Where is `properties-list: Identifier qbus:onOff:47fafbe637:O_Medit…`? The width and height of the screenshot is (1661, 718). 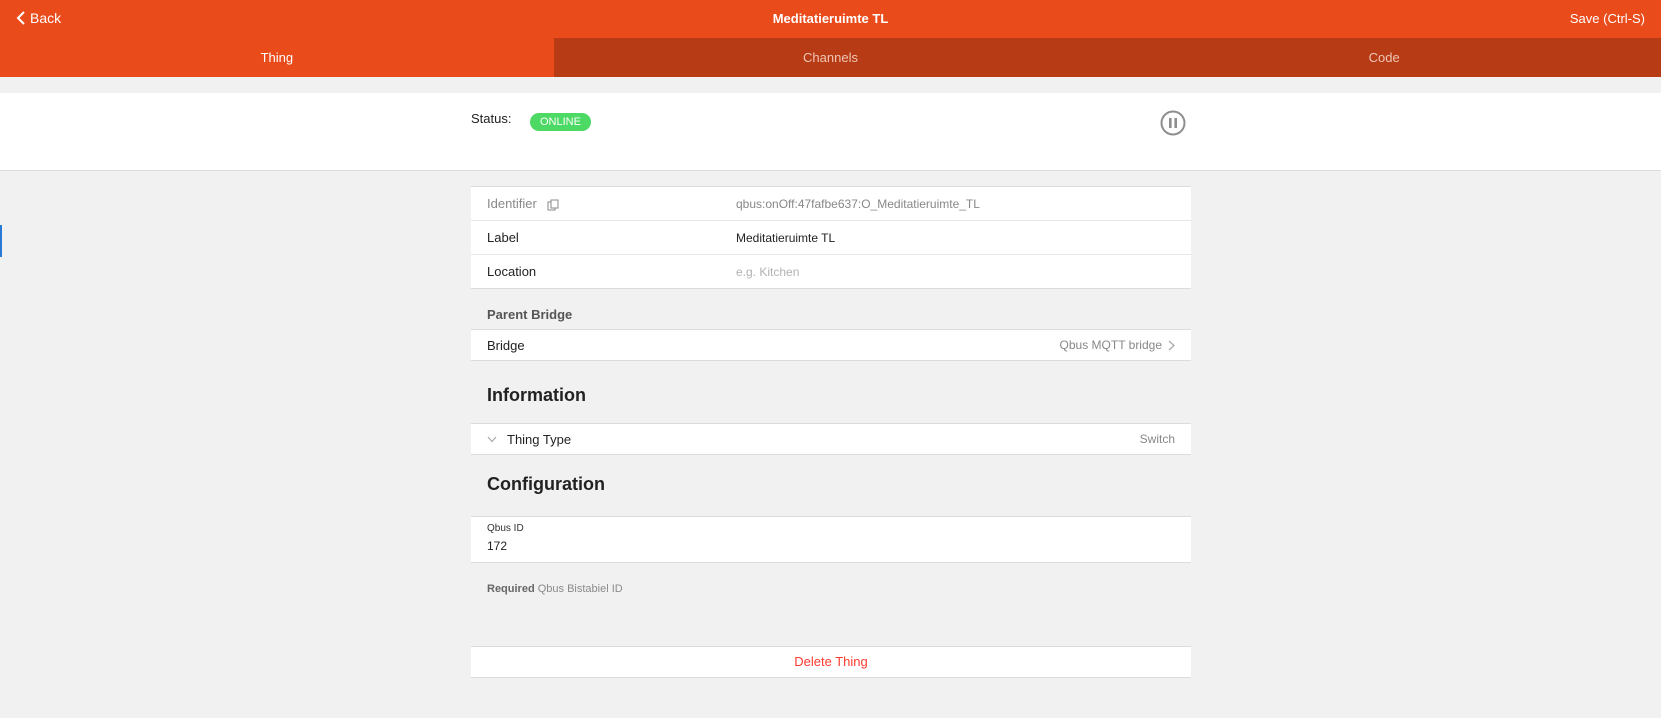
properties-list: Identifier qbus:onOff:47fafbe637:O_Medit… is located at coordinates (831, 237).